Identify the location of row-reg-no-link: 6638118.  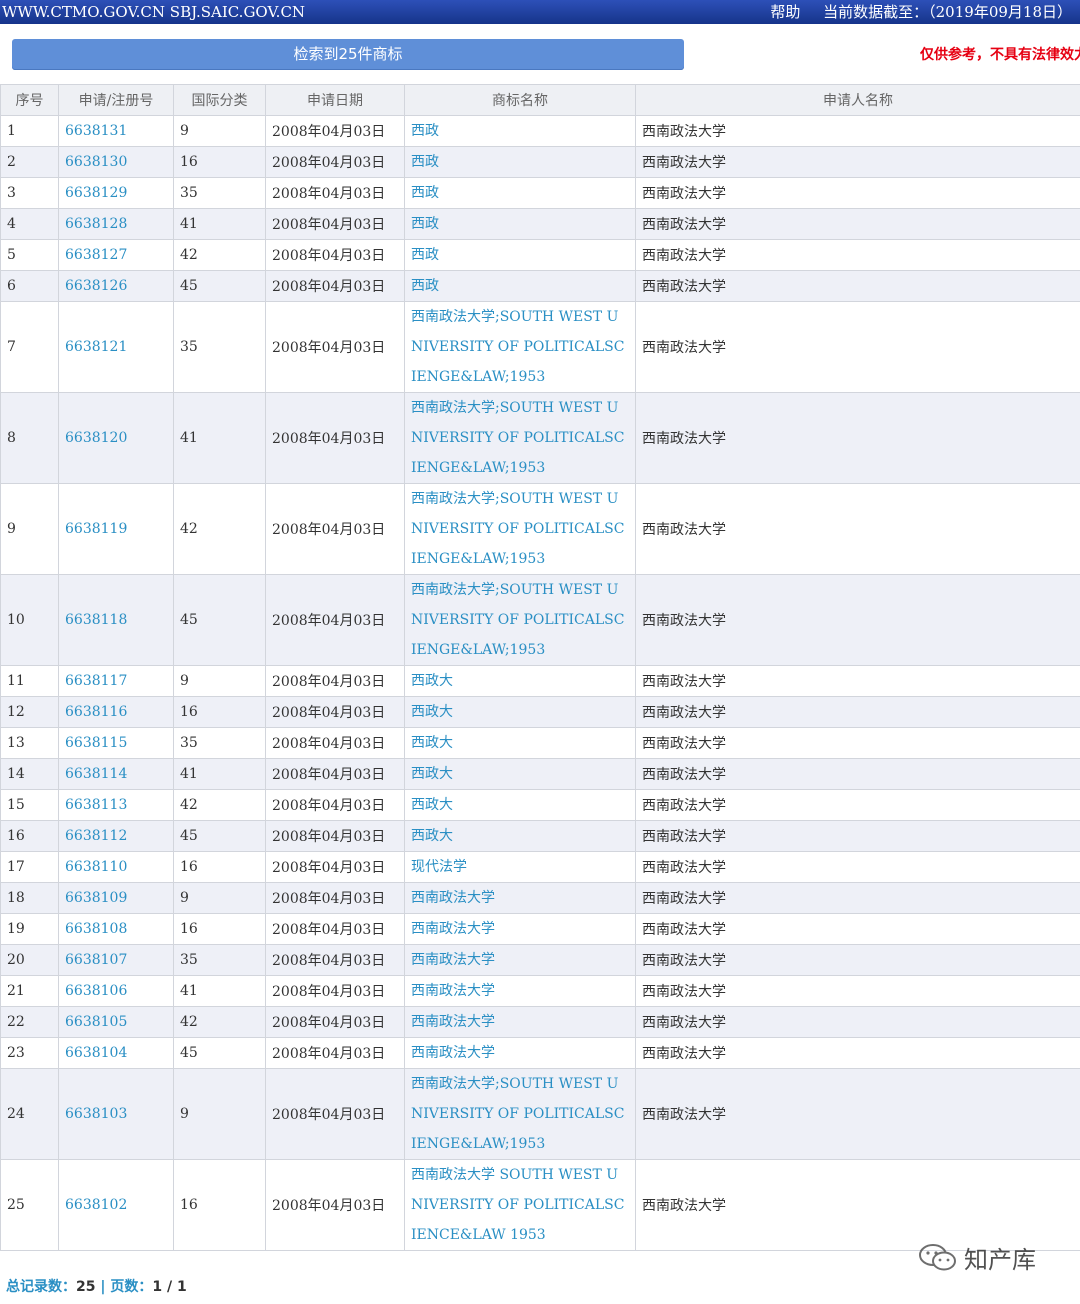
(96, 620).